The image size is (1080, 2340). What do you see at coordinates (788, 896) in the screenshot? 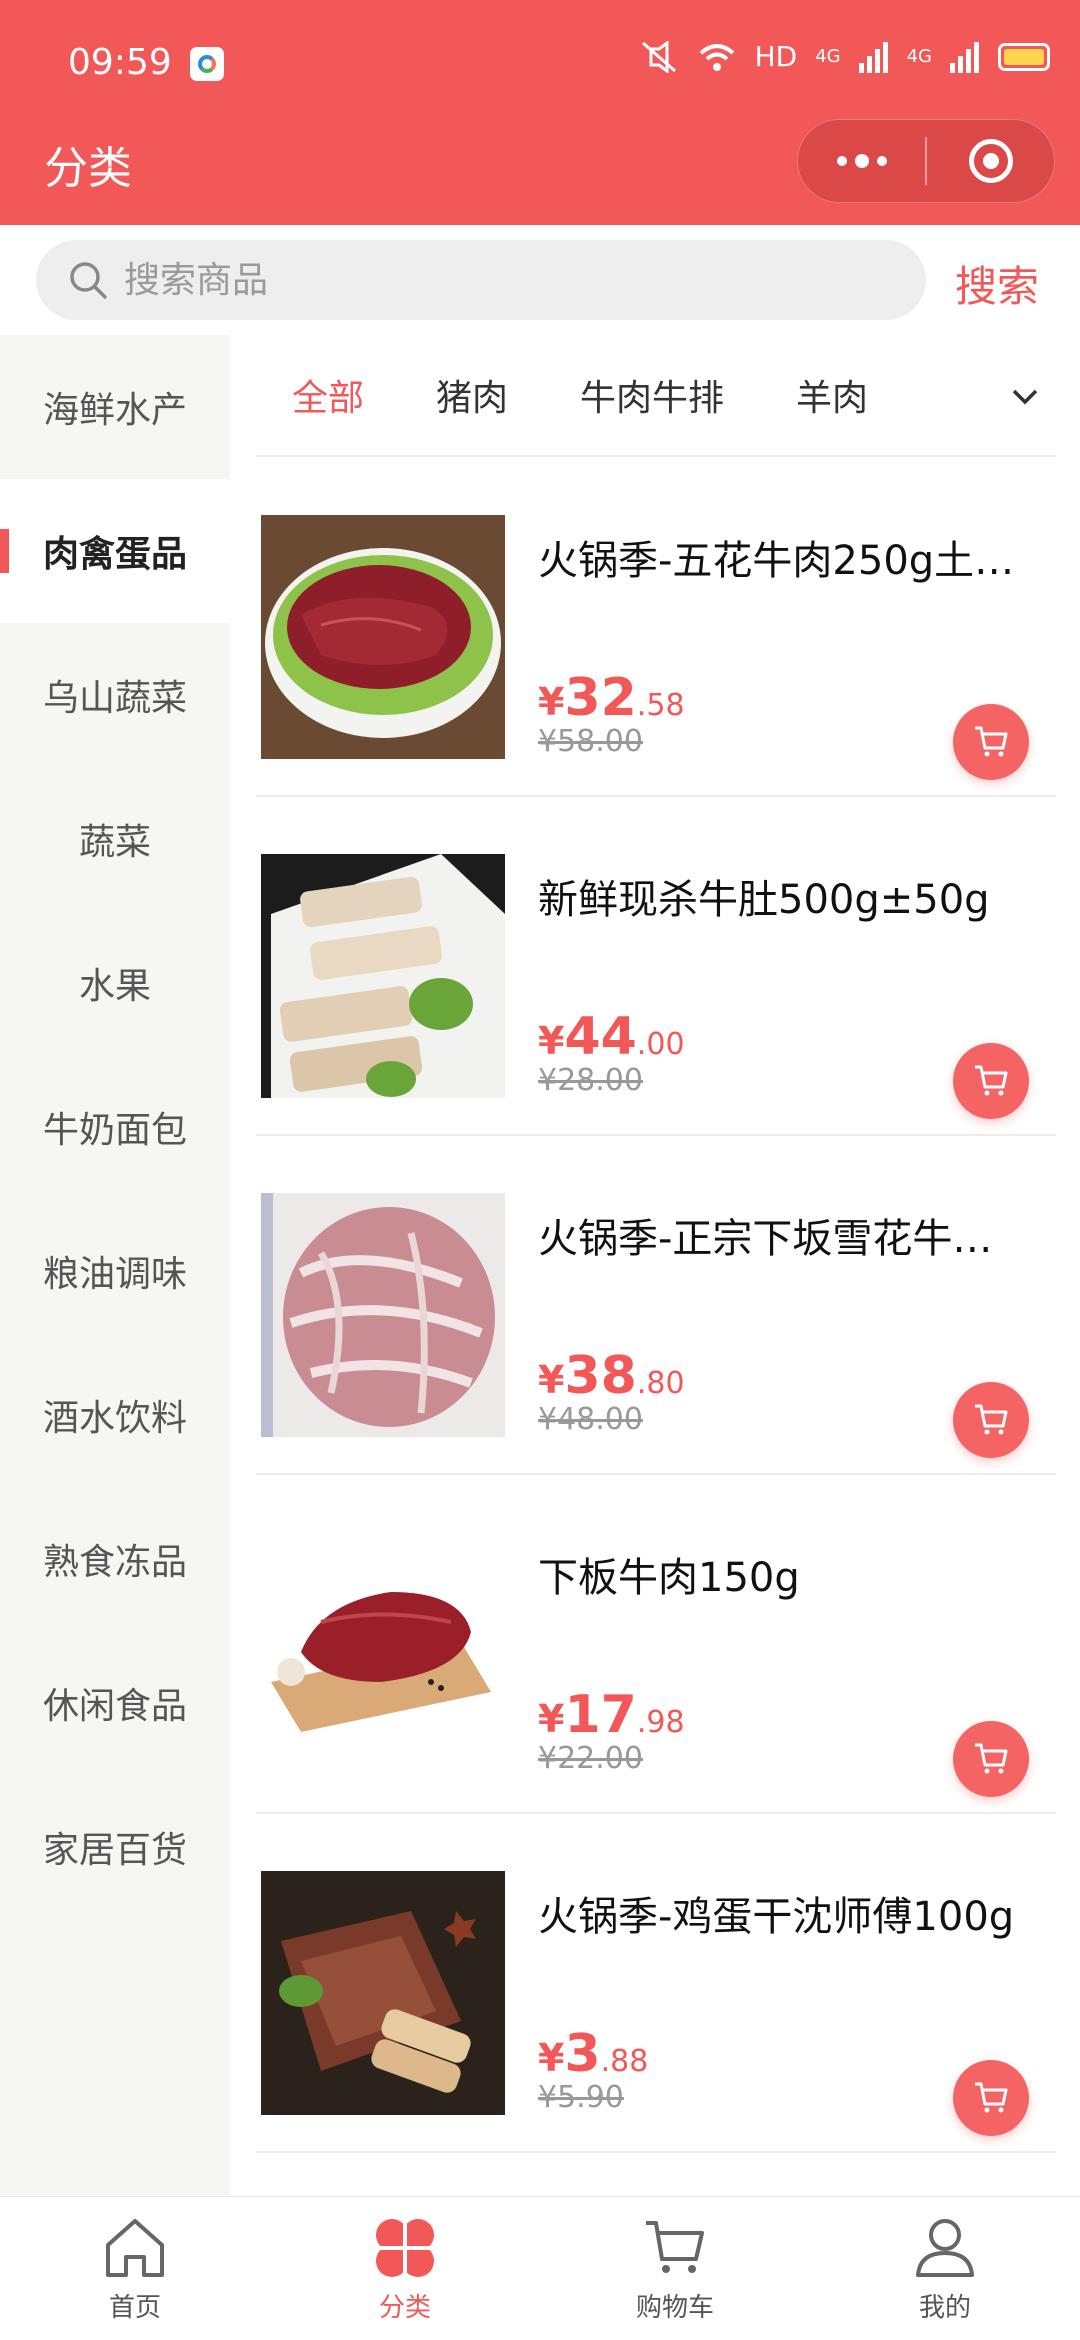
I see `product-name: 新鲜现杀牛肚500g±50g` at bounding box center [788, 896].